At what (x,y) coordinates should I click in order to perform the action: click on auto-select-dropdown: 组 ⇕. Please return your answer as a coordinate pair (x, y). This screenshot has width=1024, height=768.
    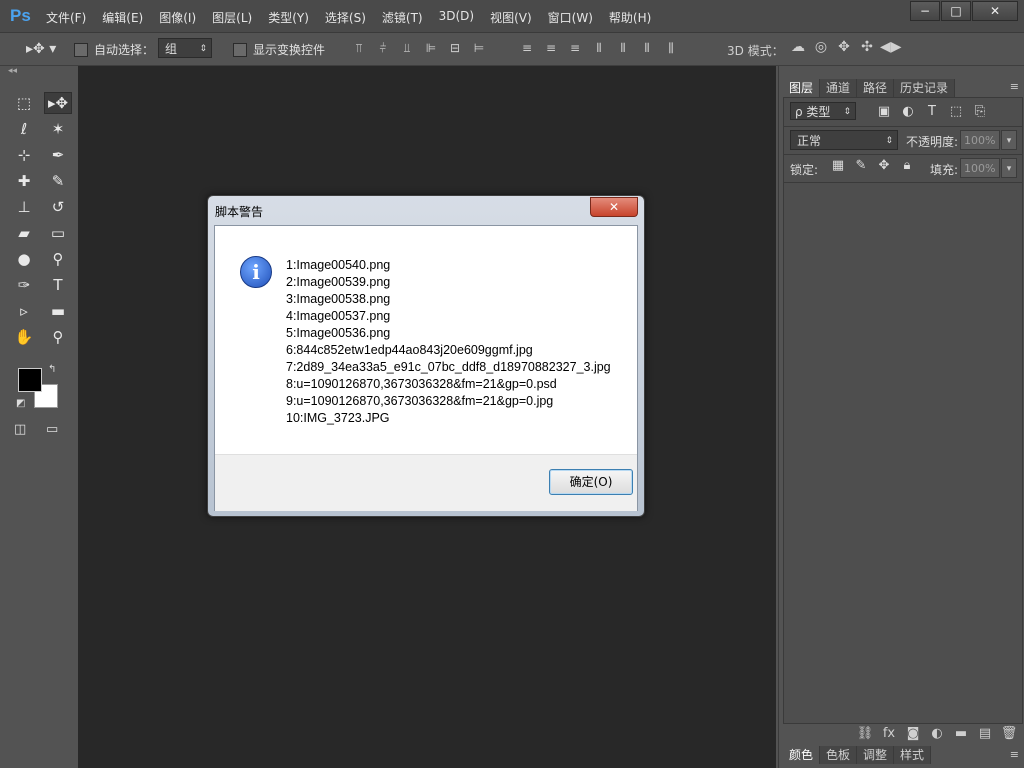
    Looking at the image, I should click on (185, 48).